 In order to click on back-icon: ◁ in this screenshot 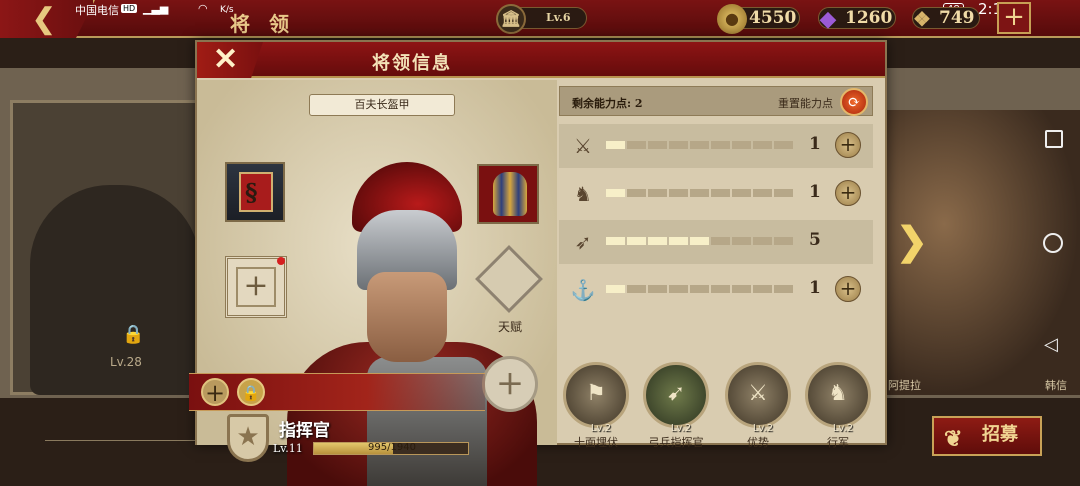, I will do `click(1051, 344)`.